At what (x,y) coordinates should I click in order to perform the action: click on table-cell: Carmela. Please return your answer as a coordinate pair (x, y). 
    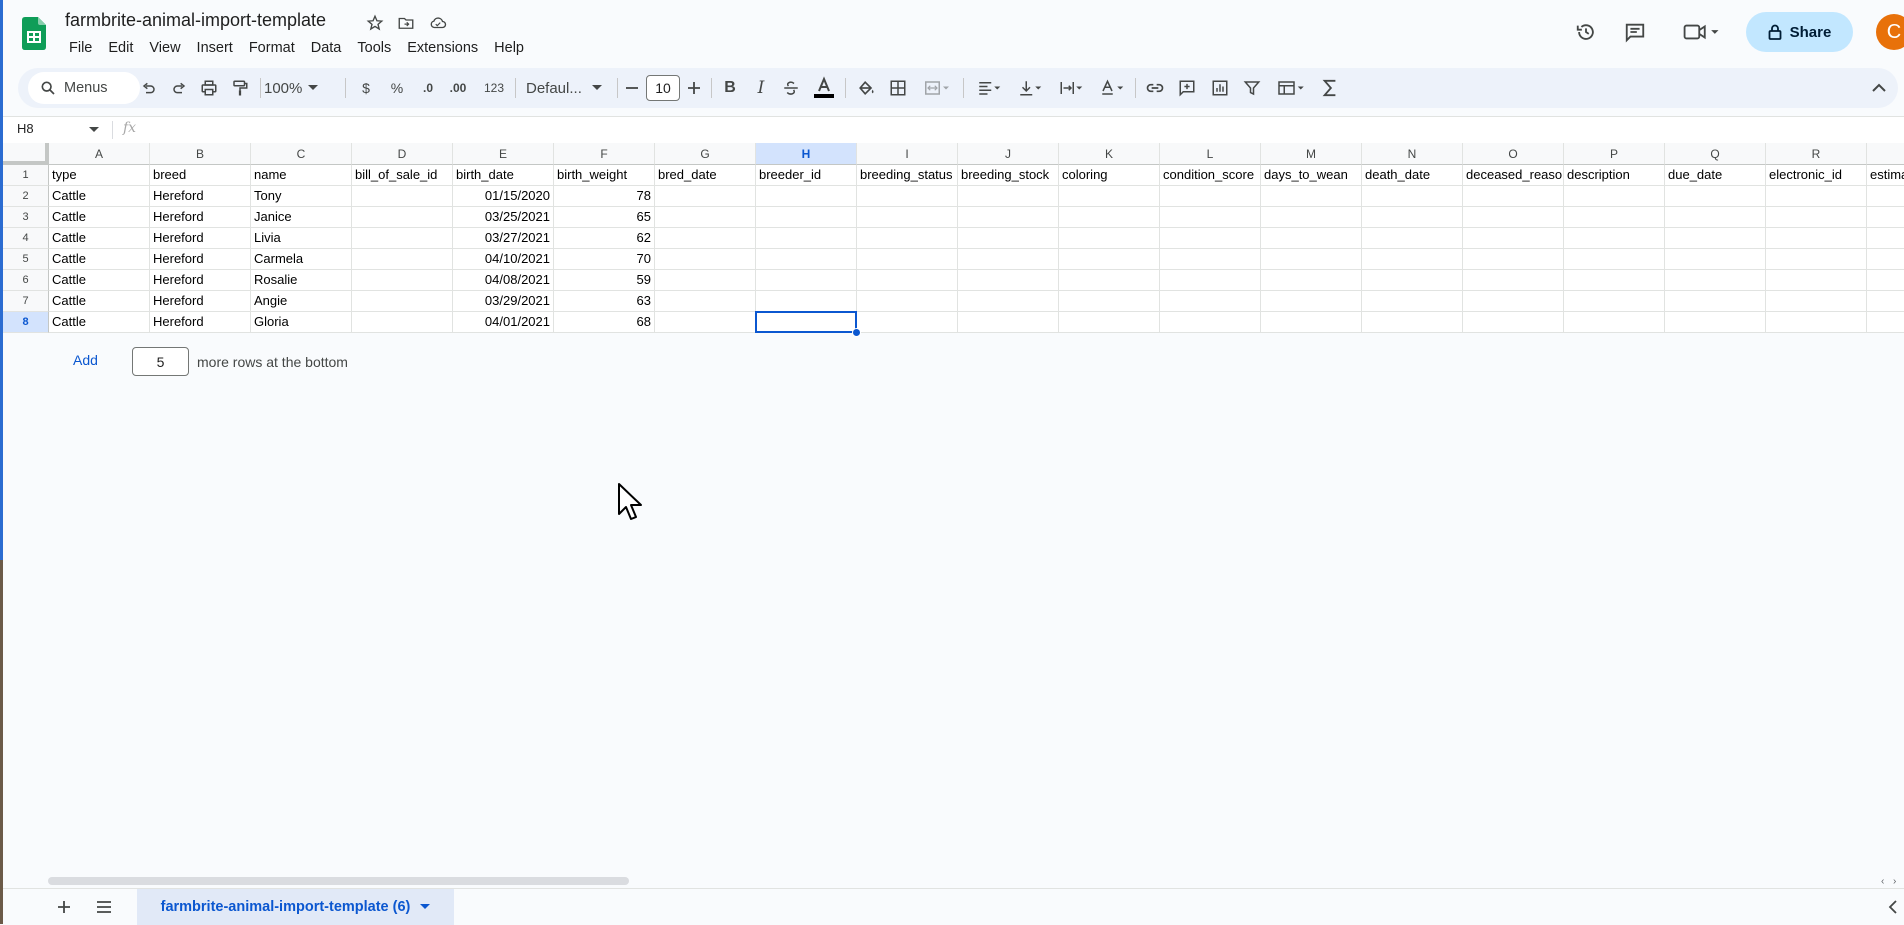
    Looking at the image, I should click on (301, 259).